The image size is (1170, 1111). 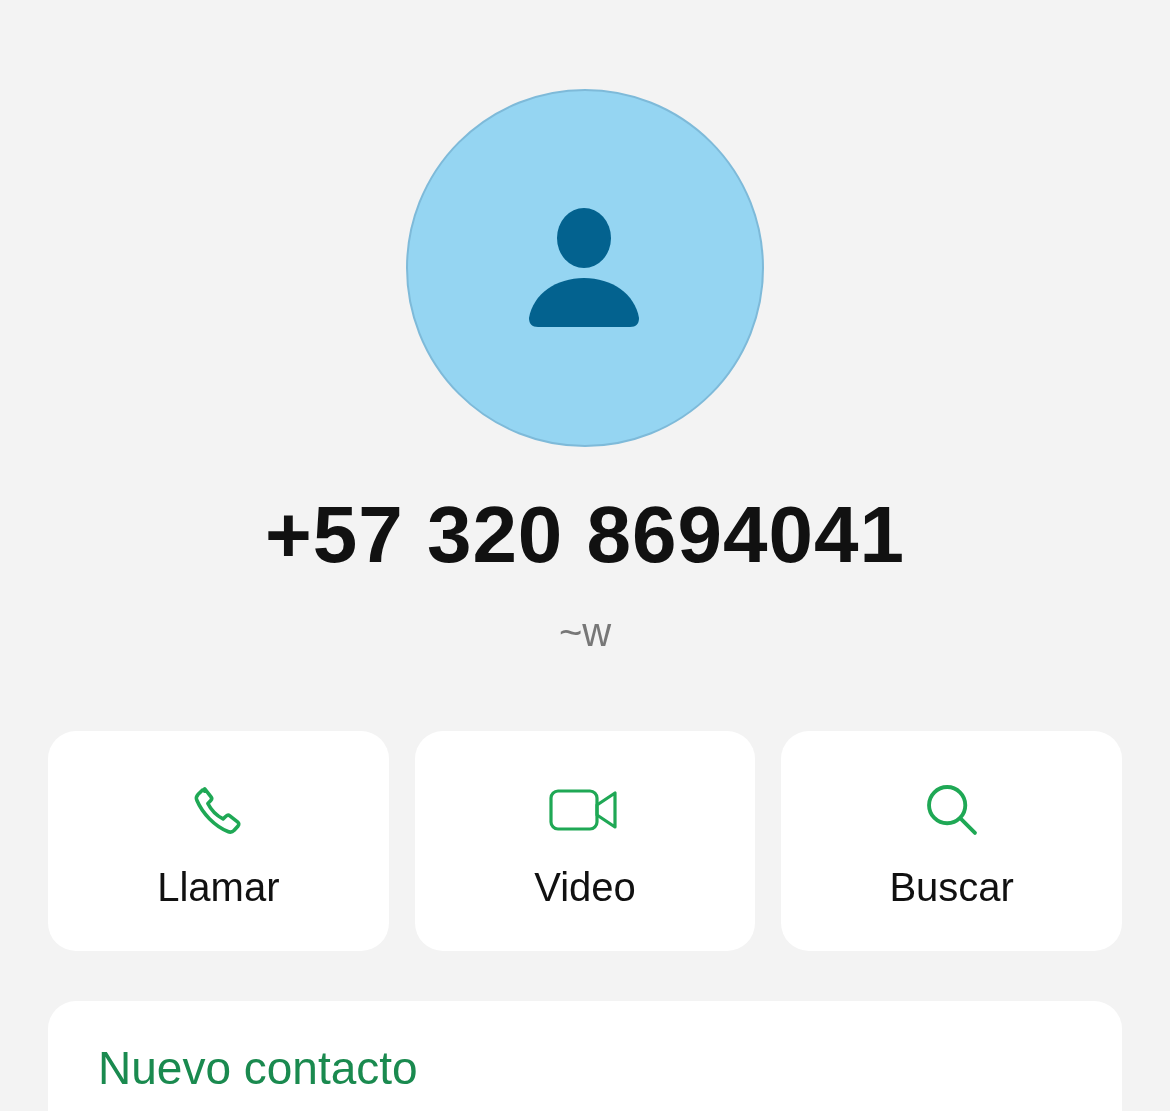 What do you see at coordinates (951, 841) in the screenshot?
I see `search-button: Buscar` at bounding box center [951, 841].